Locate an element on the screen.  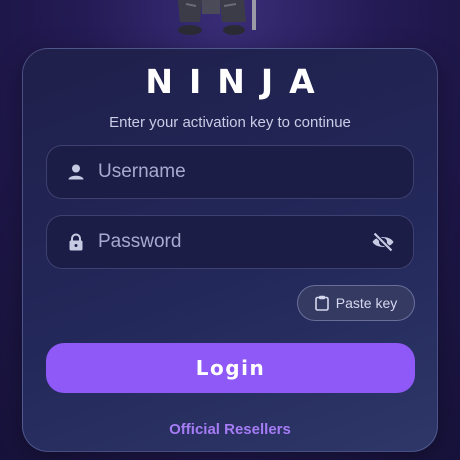
password-field is located at coordinates (230, 242).